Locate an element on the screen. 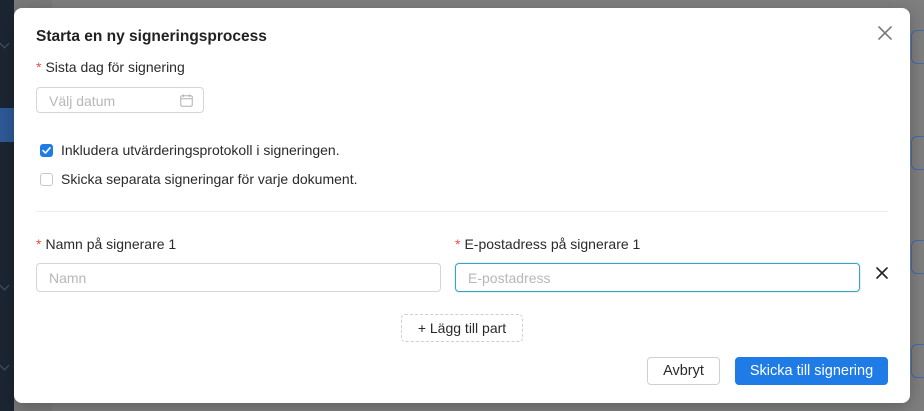 The height and width of the screenshot is (411, 924). deadline-label-text: Sista dag för signering is located at coordinates (115, 67).